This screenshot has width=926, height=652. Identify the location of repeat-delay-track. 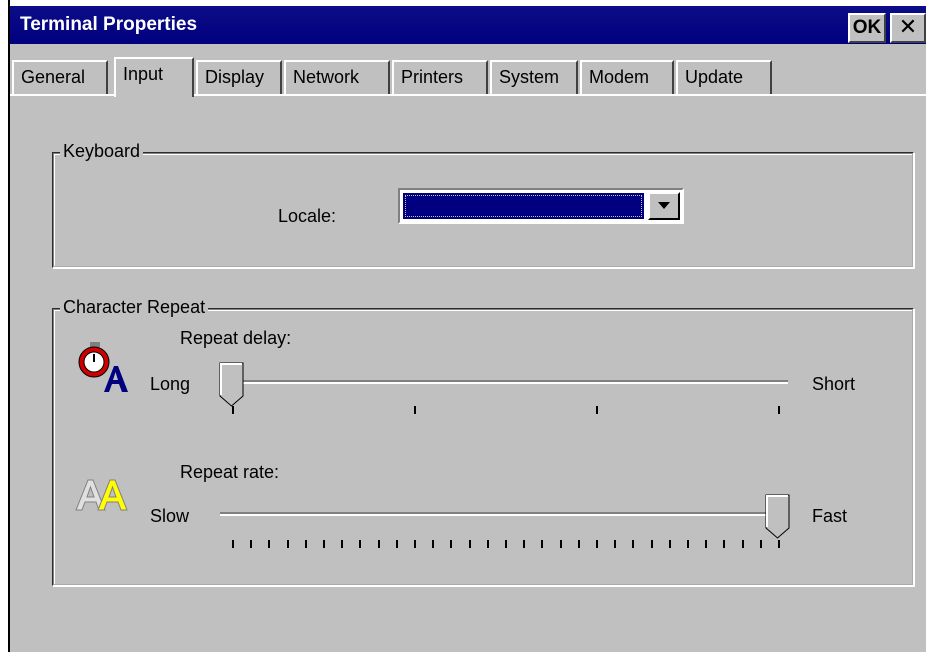
(504, 382).